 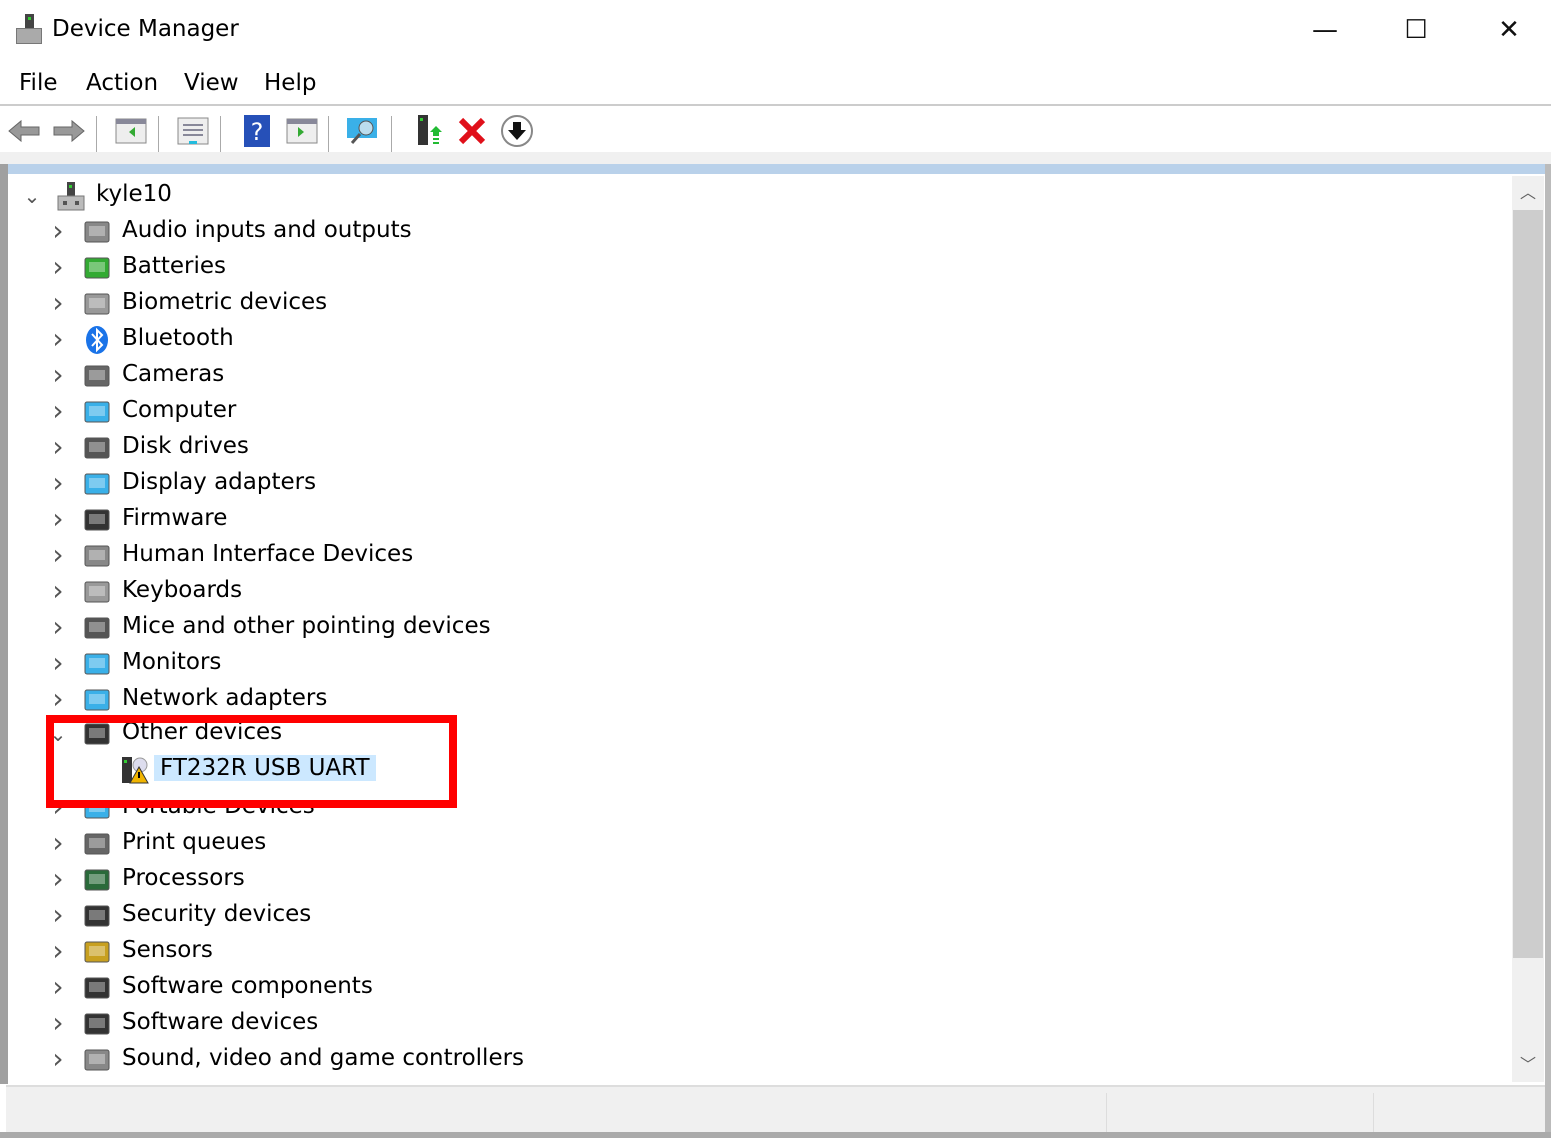 I want to click on tree-category-item: › Human Interface Devices, so click(x=360, y=556).